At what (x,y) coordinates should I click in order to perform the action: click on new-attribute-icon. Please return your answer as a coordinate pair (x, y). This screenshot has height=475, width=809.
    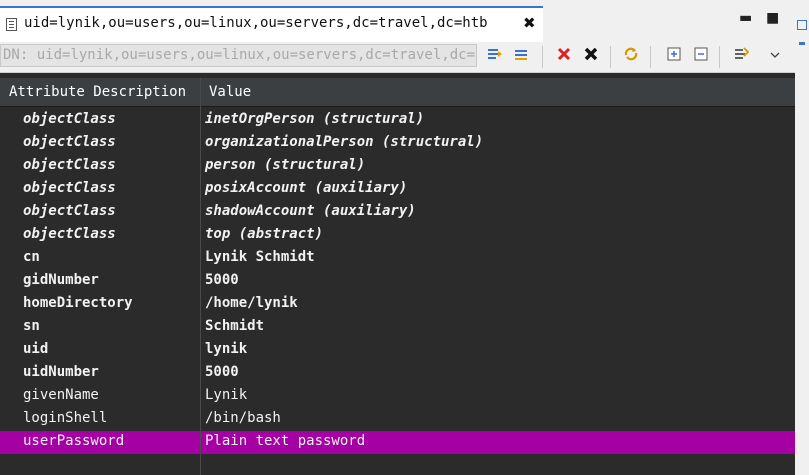
    Looking at the image, I should click on (522, 56).